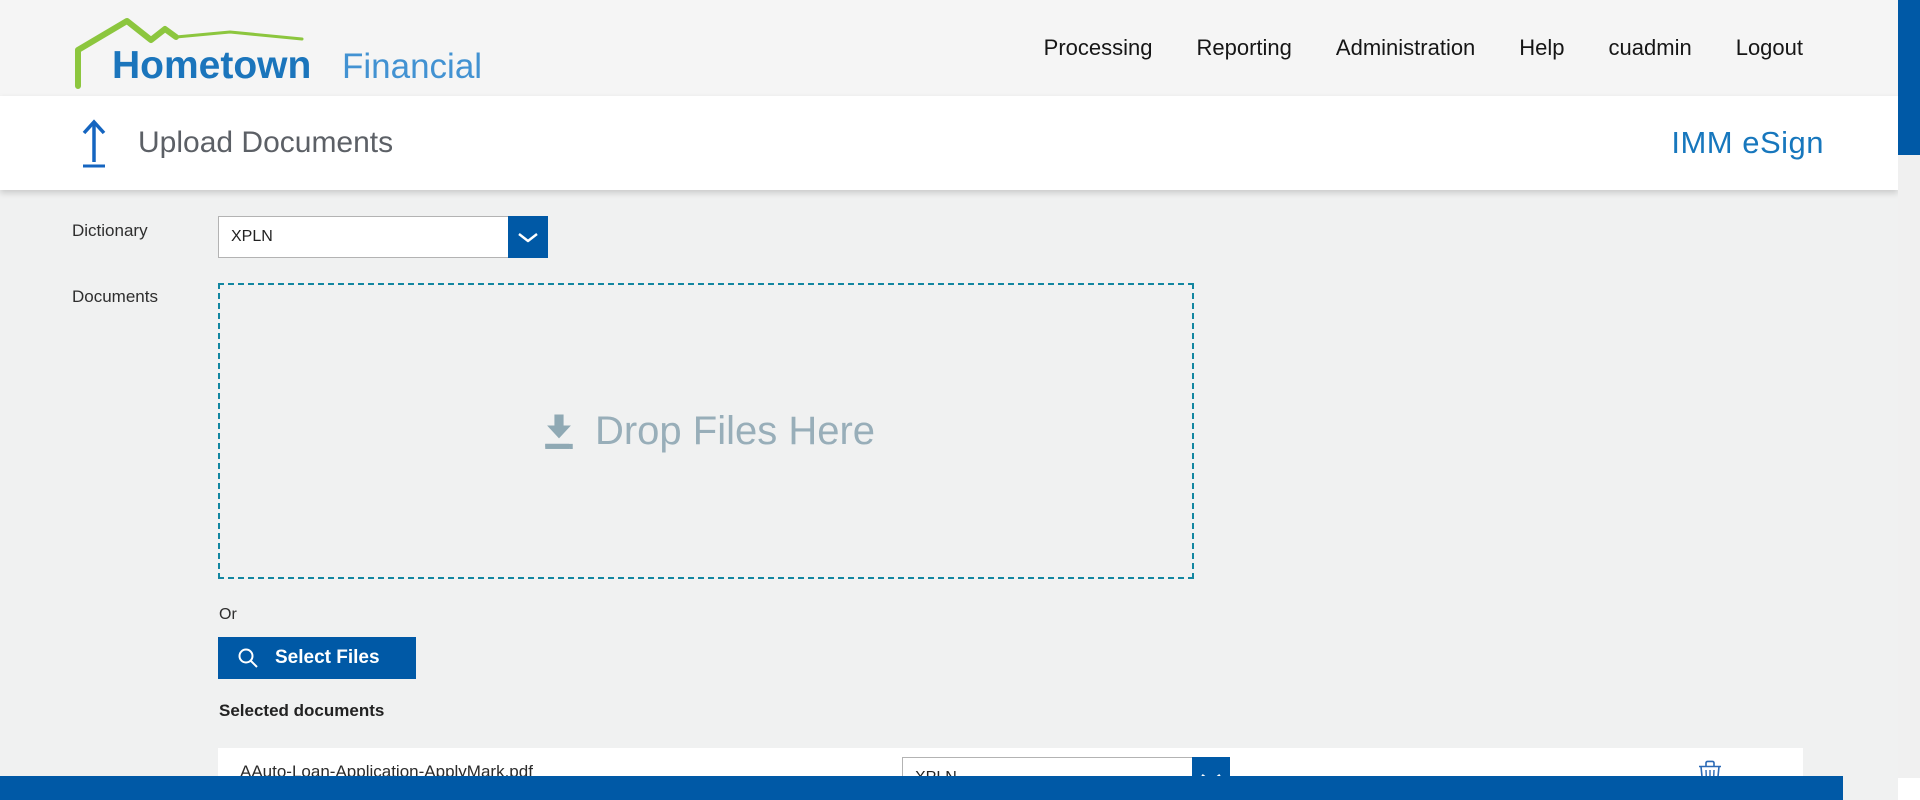 The height and width of the screenshot is (800, 1920). What do you see at coordinates (735, 430) in the screenshot?
I see `dropzone-text: Drop Files Here` at bounding box center [735, 430].